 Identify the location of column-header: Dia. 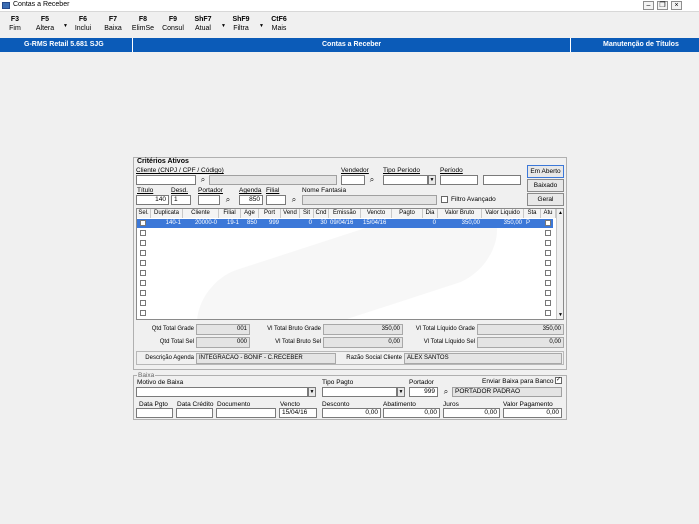
(430, 213).